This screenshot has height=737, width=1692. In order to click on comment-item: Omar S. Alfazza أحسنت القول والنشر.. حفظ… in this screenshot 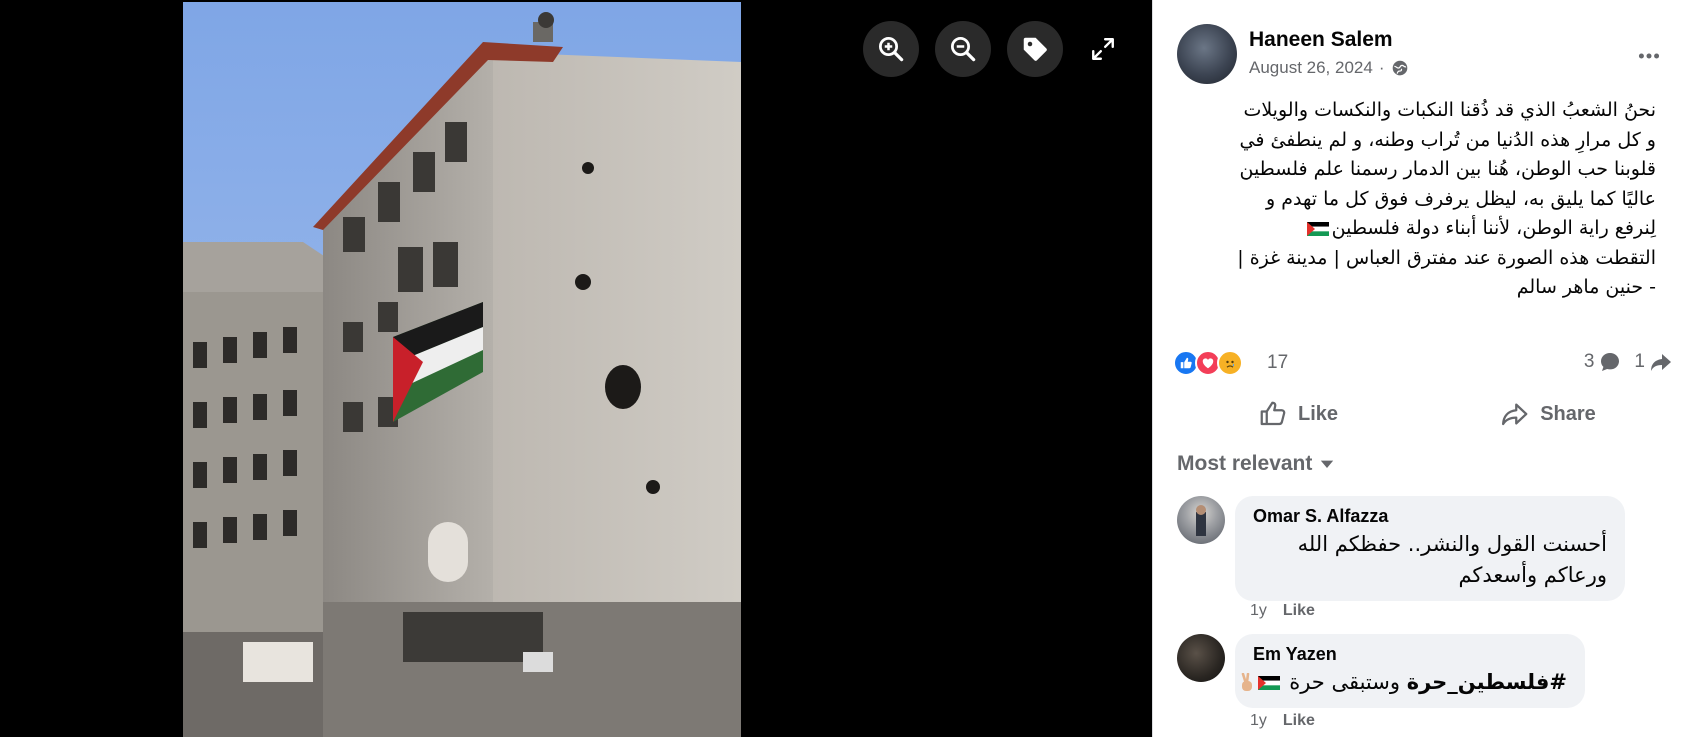, I will do `click(1422, 551)`.